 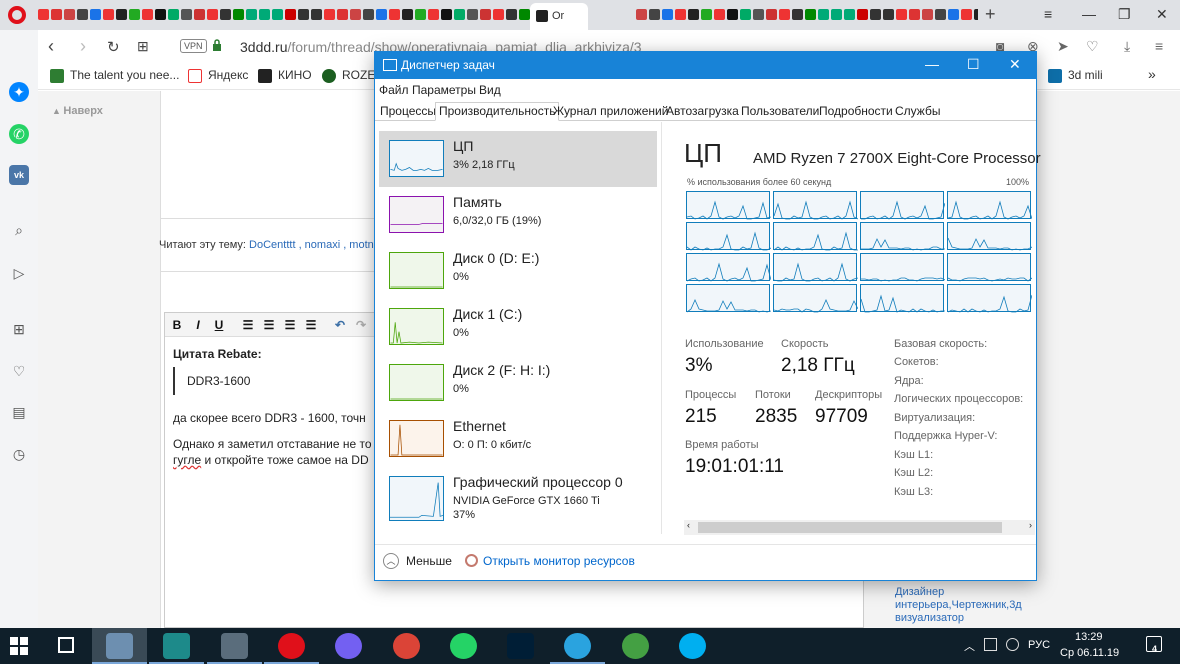 I want to click on tab-favicons, so click(x=508, y=15).